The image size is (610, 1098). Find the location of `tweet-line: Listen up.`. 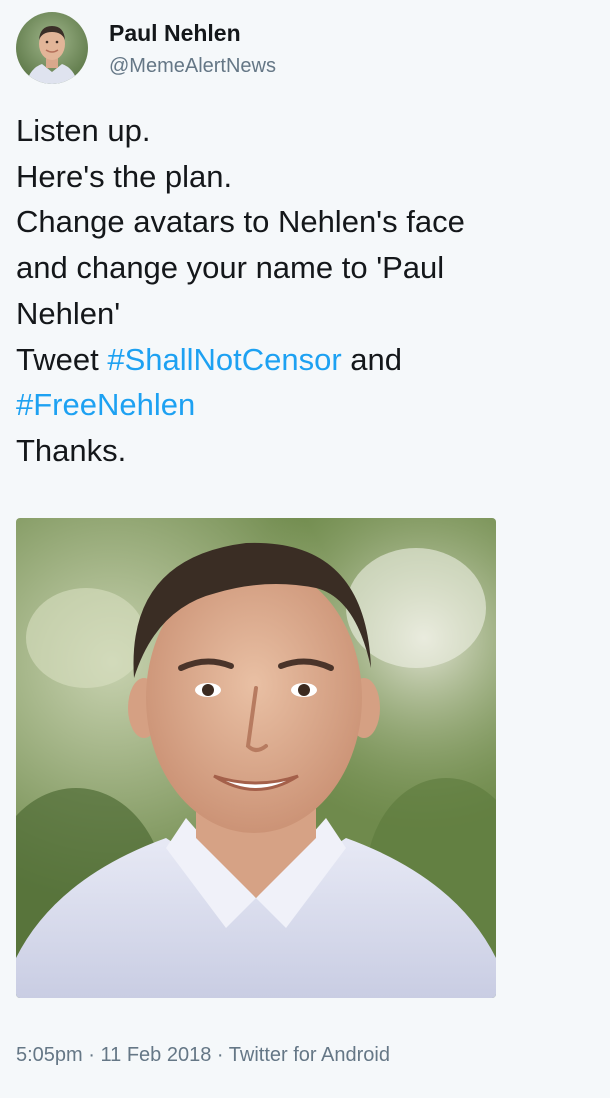

tweet-line: Listen up. is located at coordinates (83, 130).